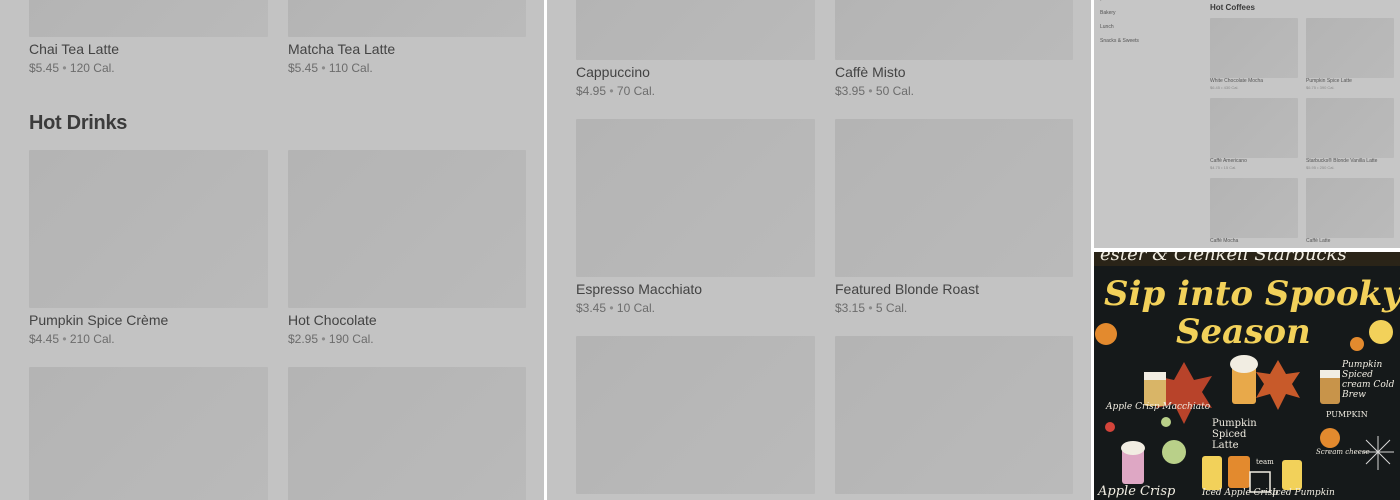  I want to click on section-title: Hot Drinks, so click(78, 123).